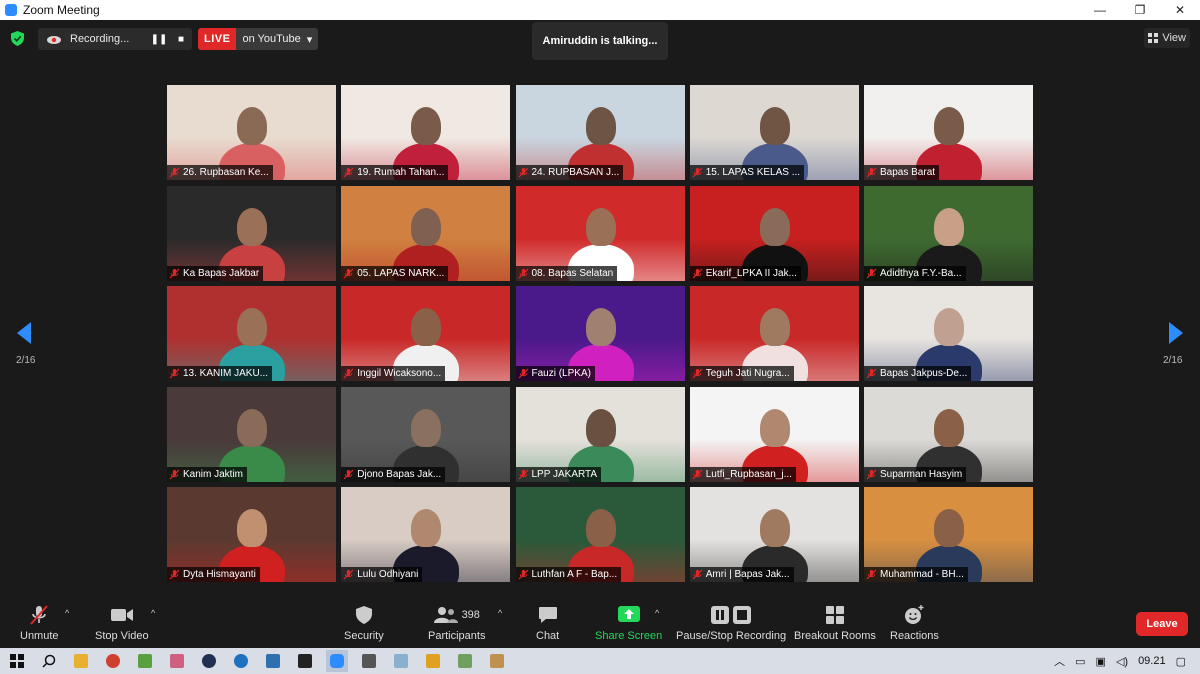 This screenshot has width=1200, height=674. What do you see at coordinates (337, 661) in the screenshot?
I see `zoom-taskbar-icon` at bounding box center [337, 661].